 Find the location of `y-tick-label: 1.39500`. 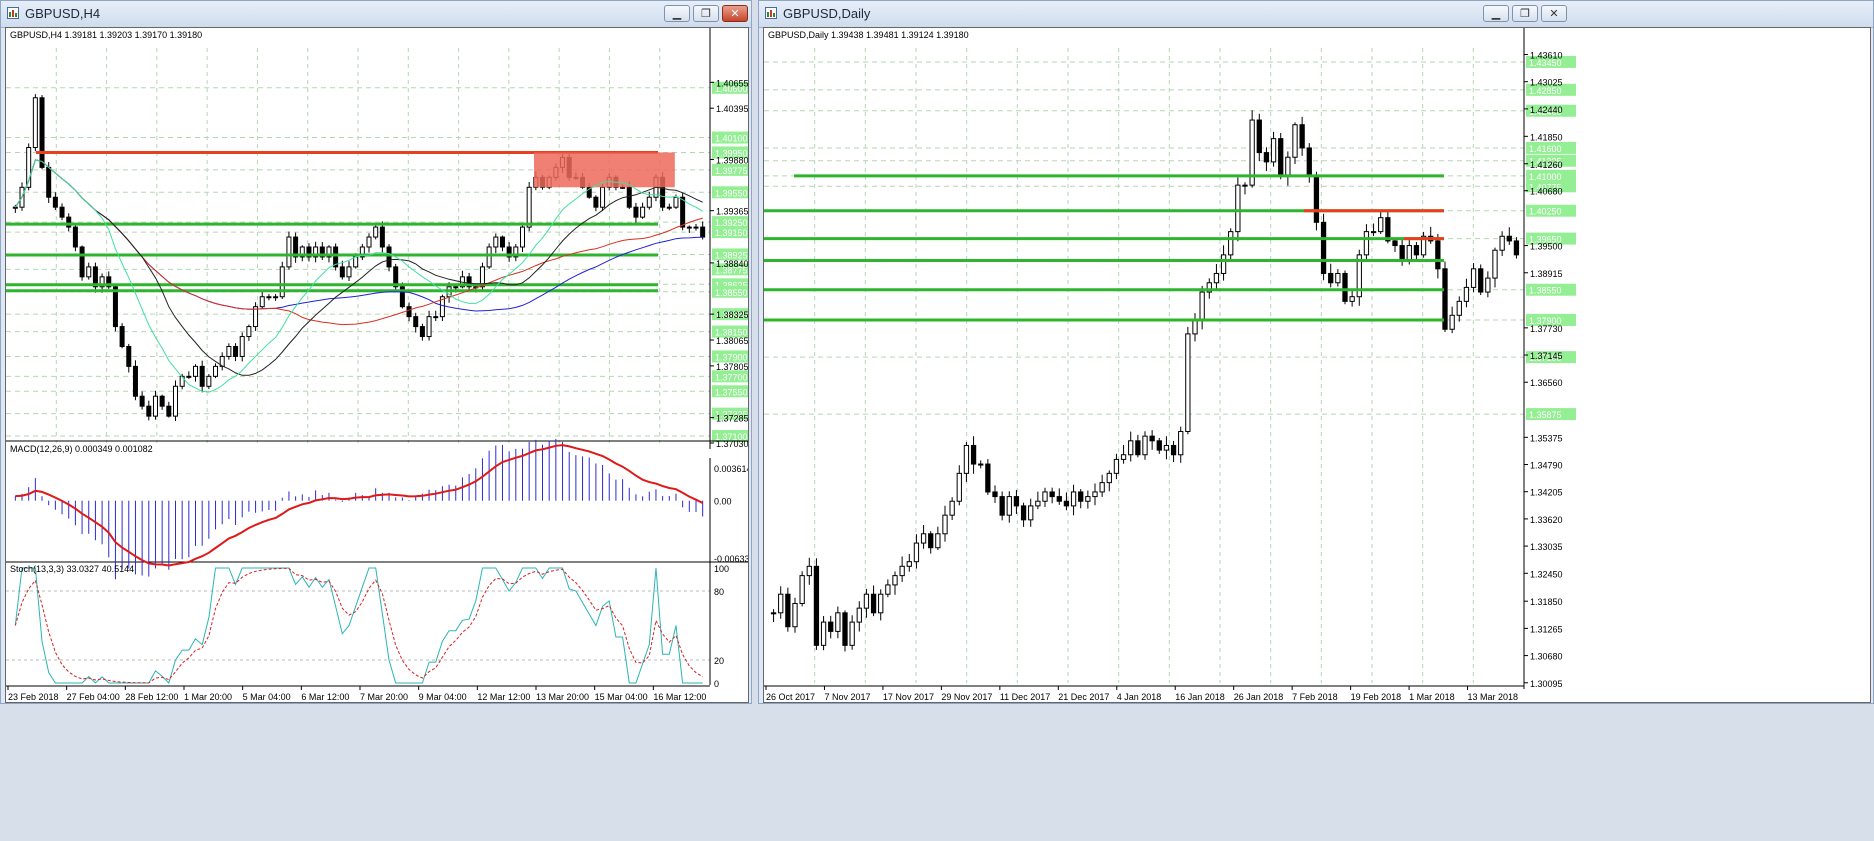

y-tick-label: 1.39500 is located at coordinates (1546, 247).